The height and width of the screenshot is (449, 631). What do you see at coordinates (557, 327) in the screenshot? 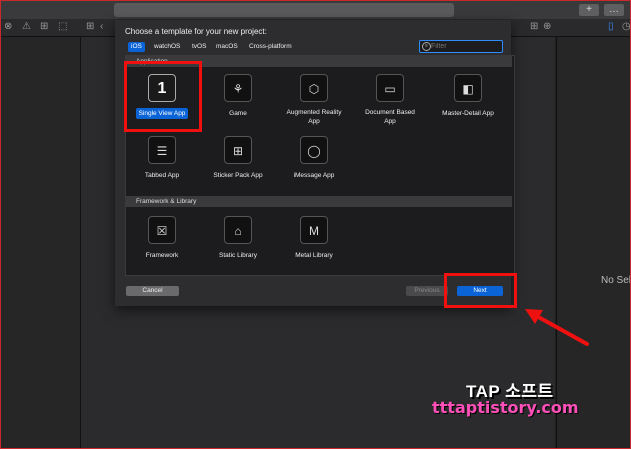
I see `red-arrow-annotation` at bounding box center [557, 327].